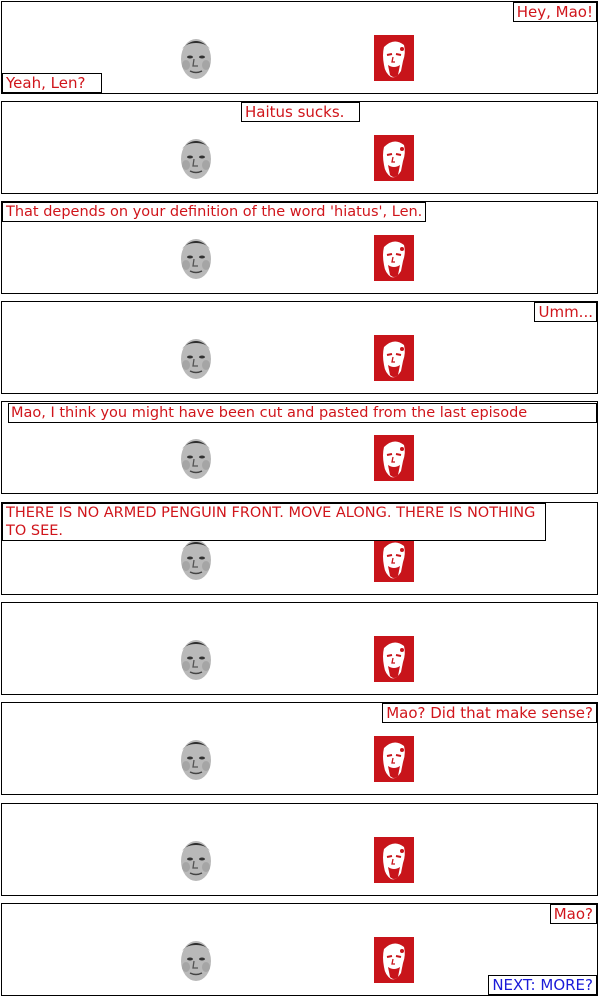 The width and height of the screenshot is (602, 1000). What do you see at coordinates (554, 12) in the screenshot?
I see `speech-bubble: Hey, Mao!` at bounding box center [554, 12].